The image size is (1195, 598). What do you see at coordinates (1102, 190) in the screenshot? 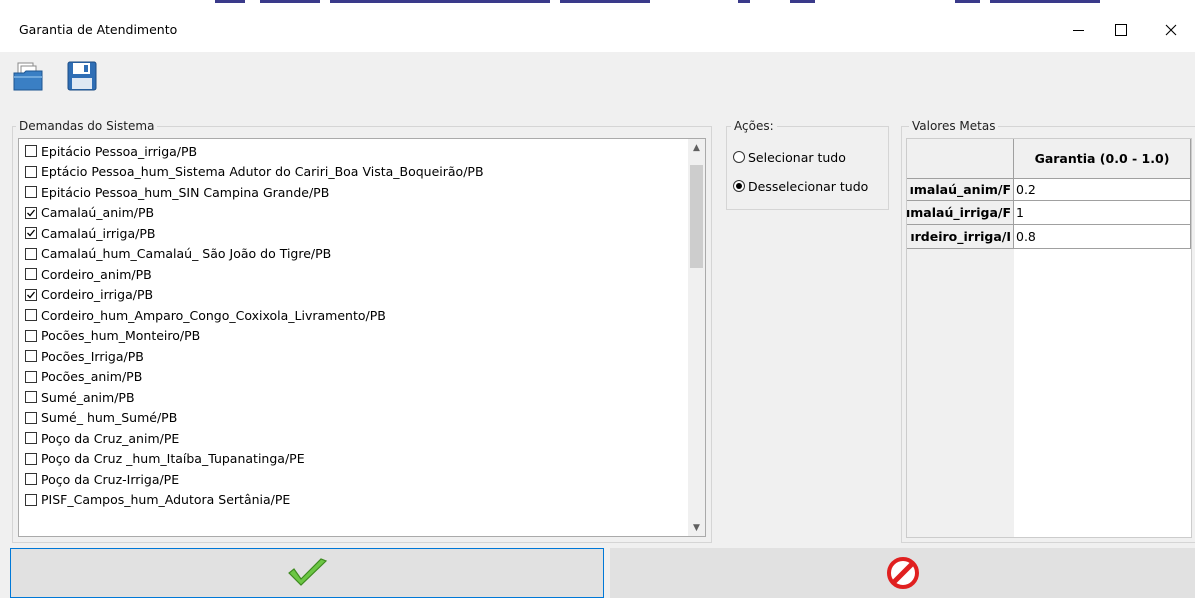
I see `grid-value-cell: 0.2` at bounding box center [1102, 190].